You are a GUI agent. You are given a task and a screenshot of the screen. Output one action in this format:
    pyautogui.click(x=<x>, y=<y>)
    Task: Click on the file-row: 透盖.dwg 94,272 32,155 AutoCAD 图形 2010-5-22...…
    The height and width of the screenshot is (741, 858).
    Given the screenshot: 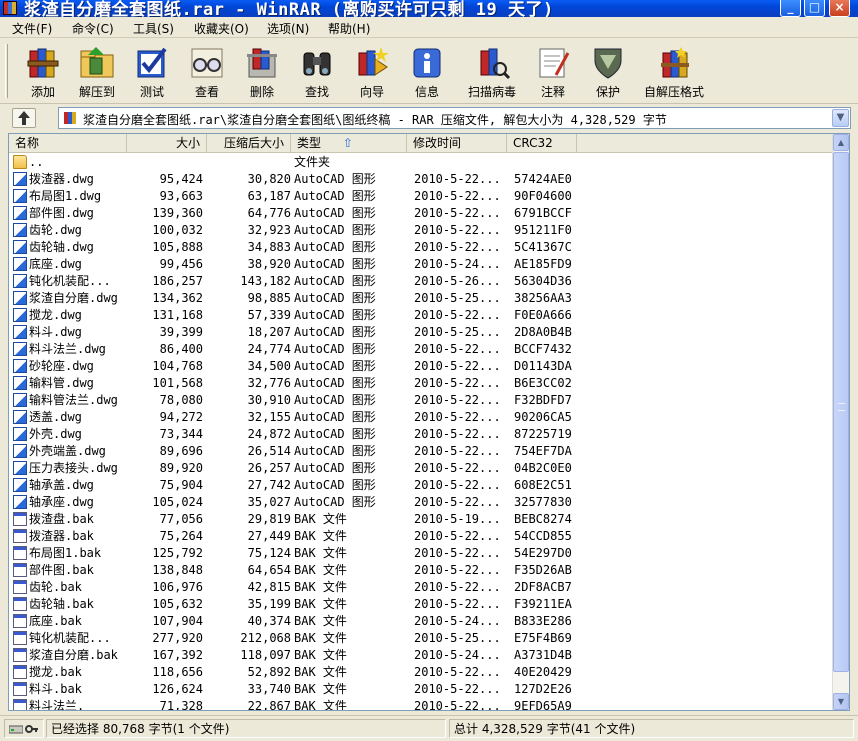 What is the action you would take?
    pyautogui.click(x=420, y=417)
    